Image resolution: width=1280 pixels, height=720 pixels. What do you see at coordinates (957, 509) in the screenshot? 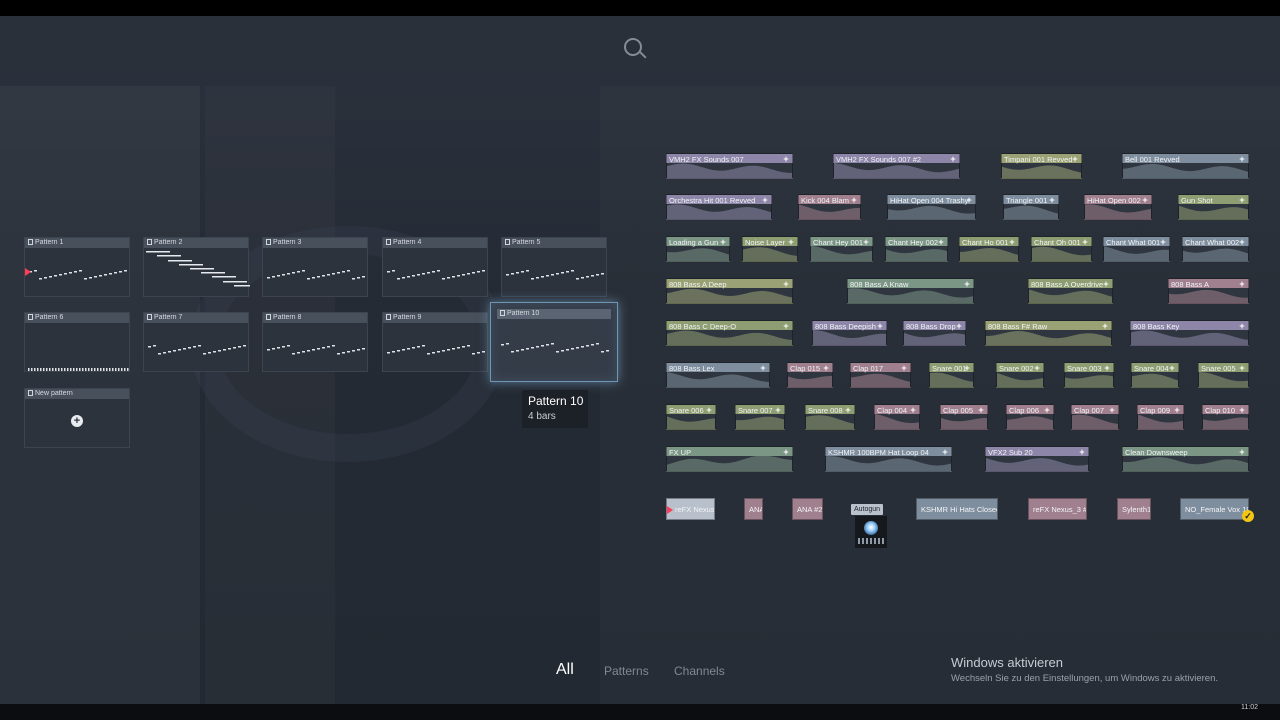
I see `channel-tile: KSHMR Hi Hats Closed 12` at bounding box center [957, 509].